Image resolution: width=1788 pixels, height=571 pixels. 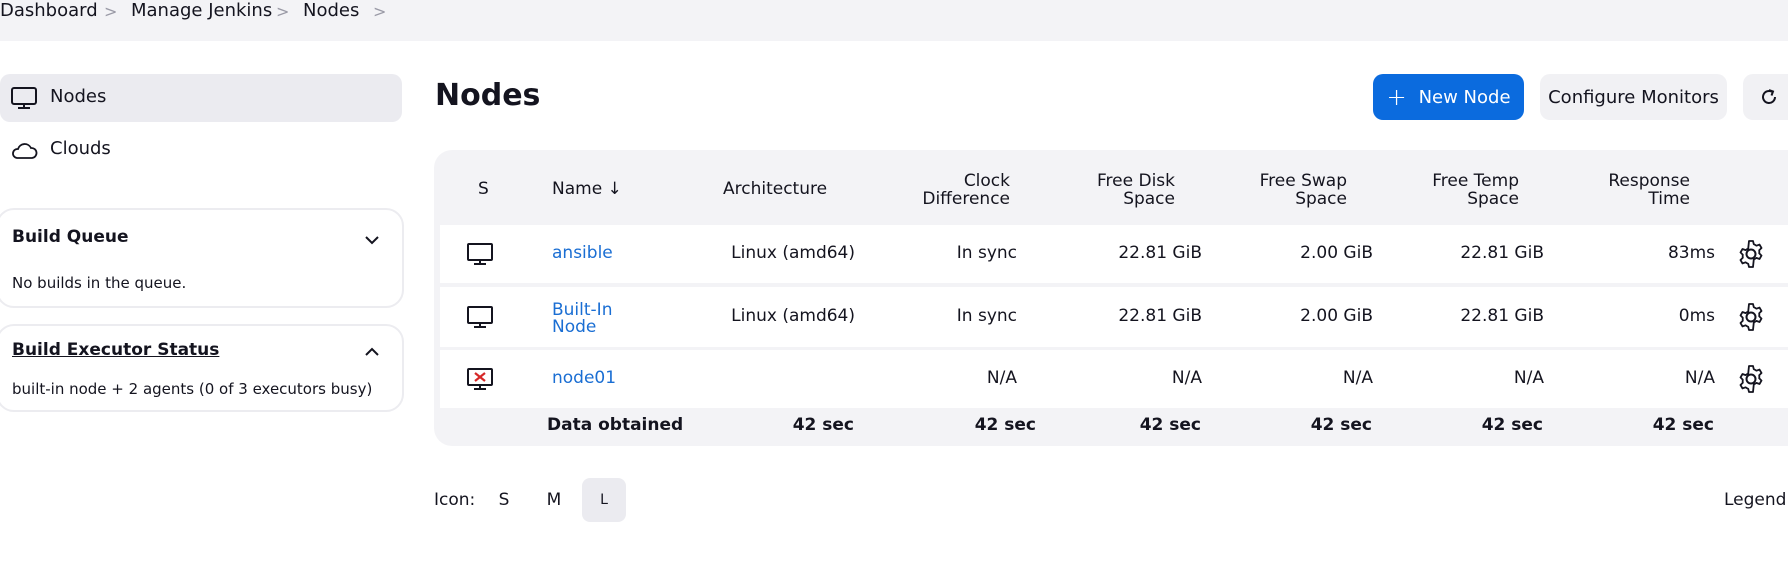 I want to click on data-obtained-temp: 42 sec, so click(x=1512, y=425).